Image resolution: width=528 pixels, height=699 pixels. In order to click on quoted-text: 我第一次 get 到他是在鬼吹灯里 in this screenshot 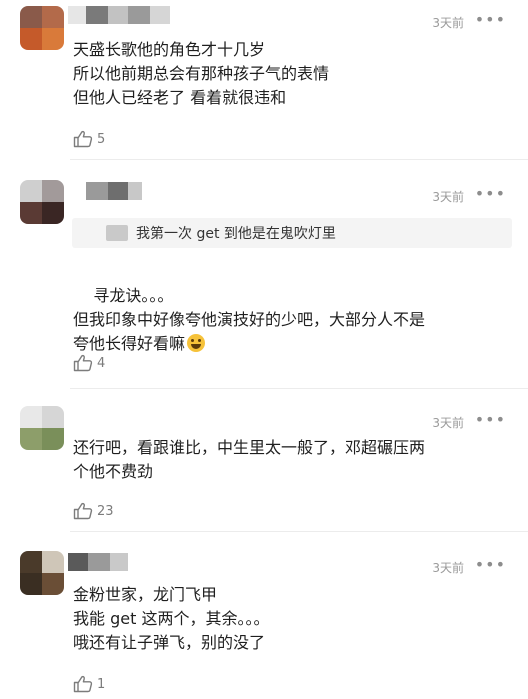, I will do `click(236, 234)`.